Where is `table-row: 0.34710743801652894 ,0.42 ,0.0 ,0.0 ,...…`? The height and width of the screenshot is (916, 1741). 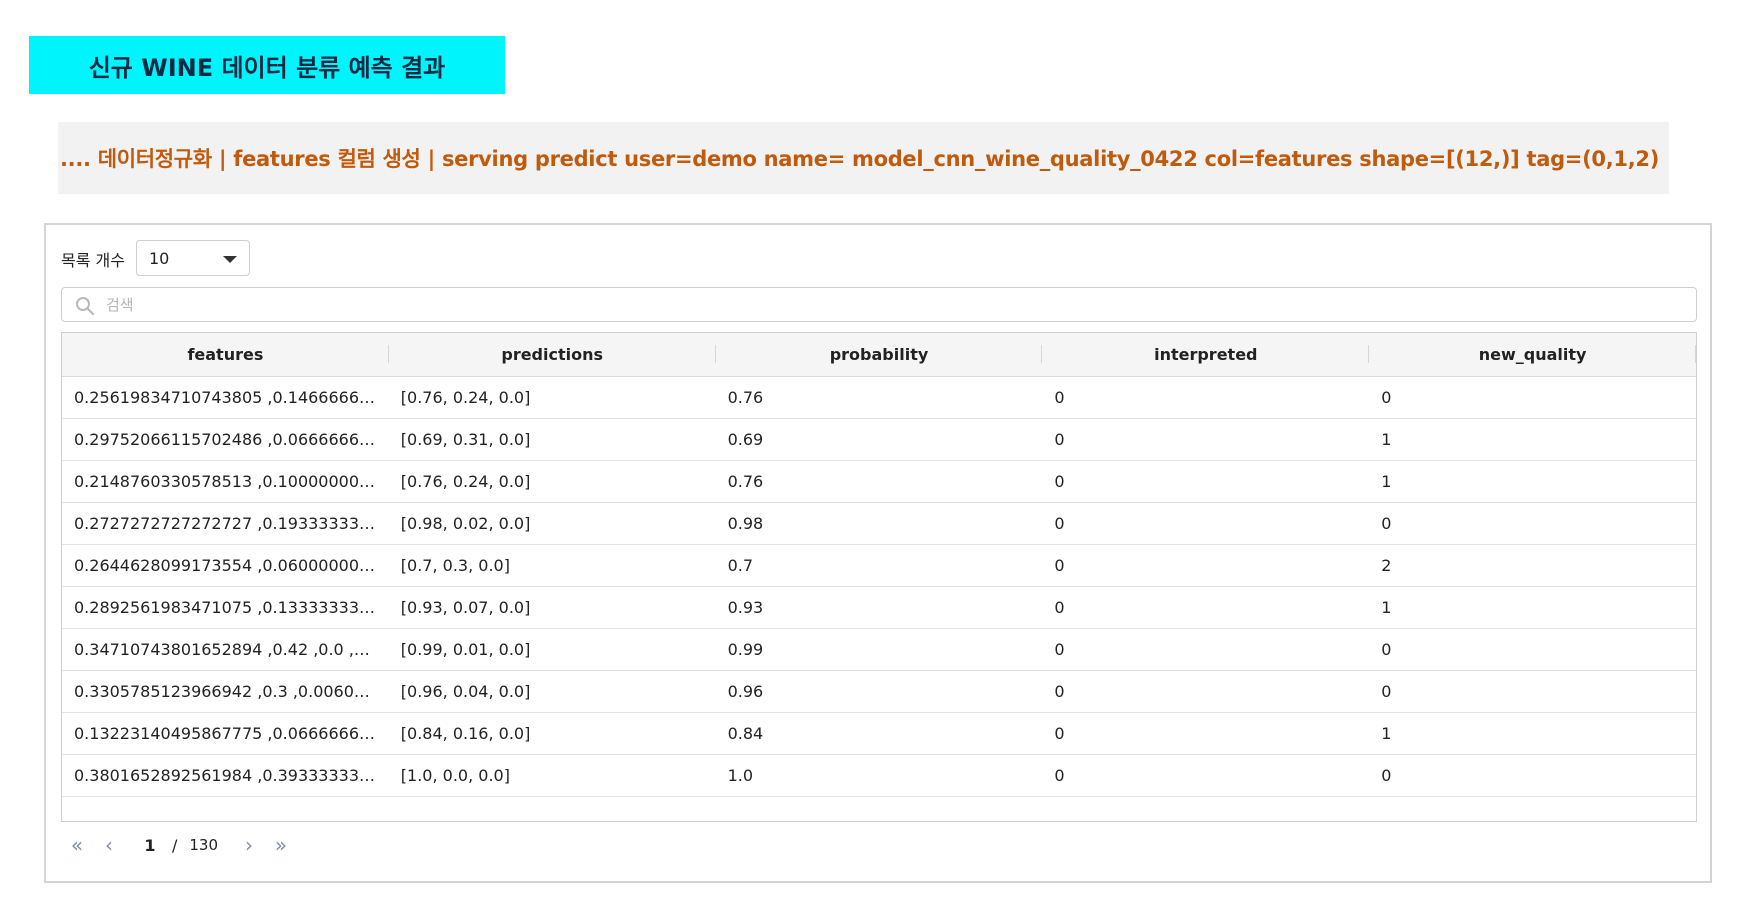
table-row: 0.34710743801652894 ,0.42 ,0.0 ,0.0 ,...… is located at coordinates (879, 649).